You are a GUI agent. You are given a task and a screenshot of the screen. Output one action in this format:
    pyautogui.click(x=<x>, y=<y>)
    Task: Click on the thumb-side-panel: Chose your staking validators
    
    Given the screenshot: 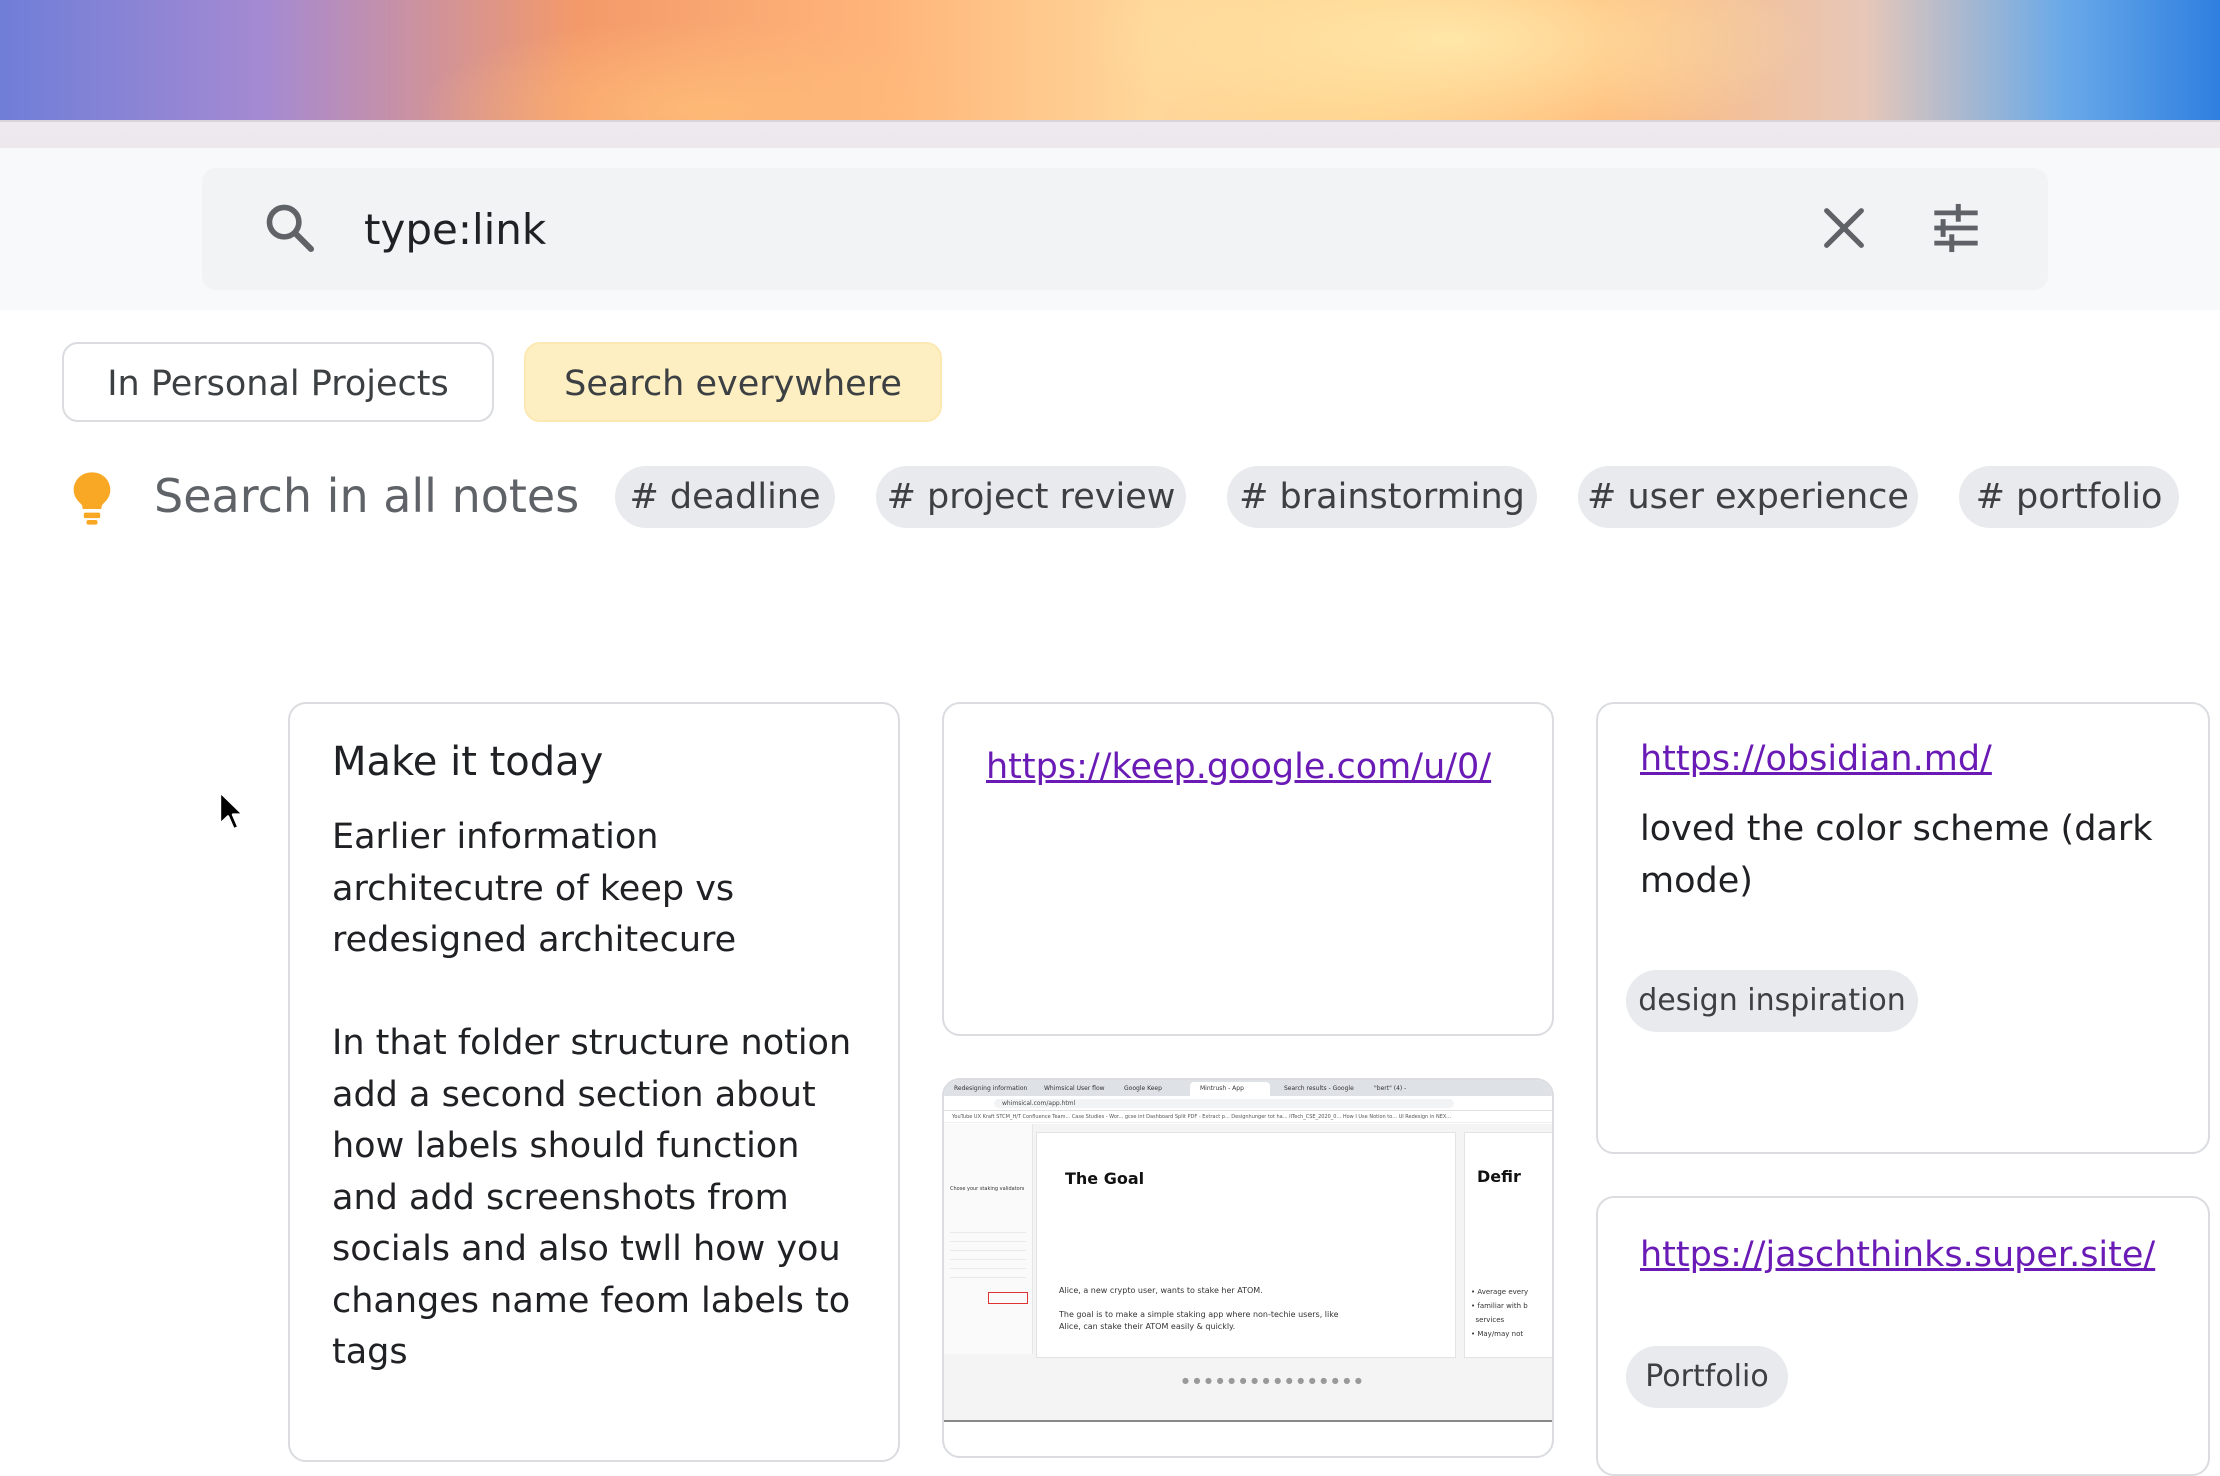 What is the action you would take?
    pyautogui.click(x=988, y=1239)
    